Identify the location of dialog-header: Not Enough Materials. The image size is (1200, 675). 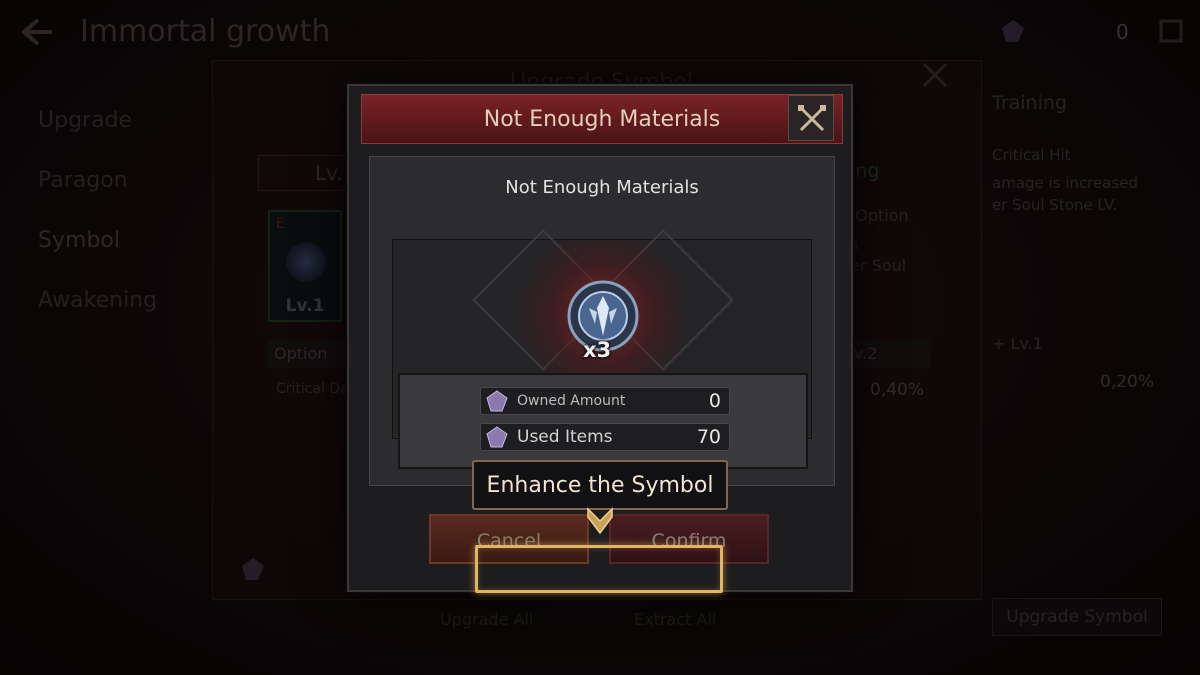
(602, 119).